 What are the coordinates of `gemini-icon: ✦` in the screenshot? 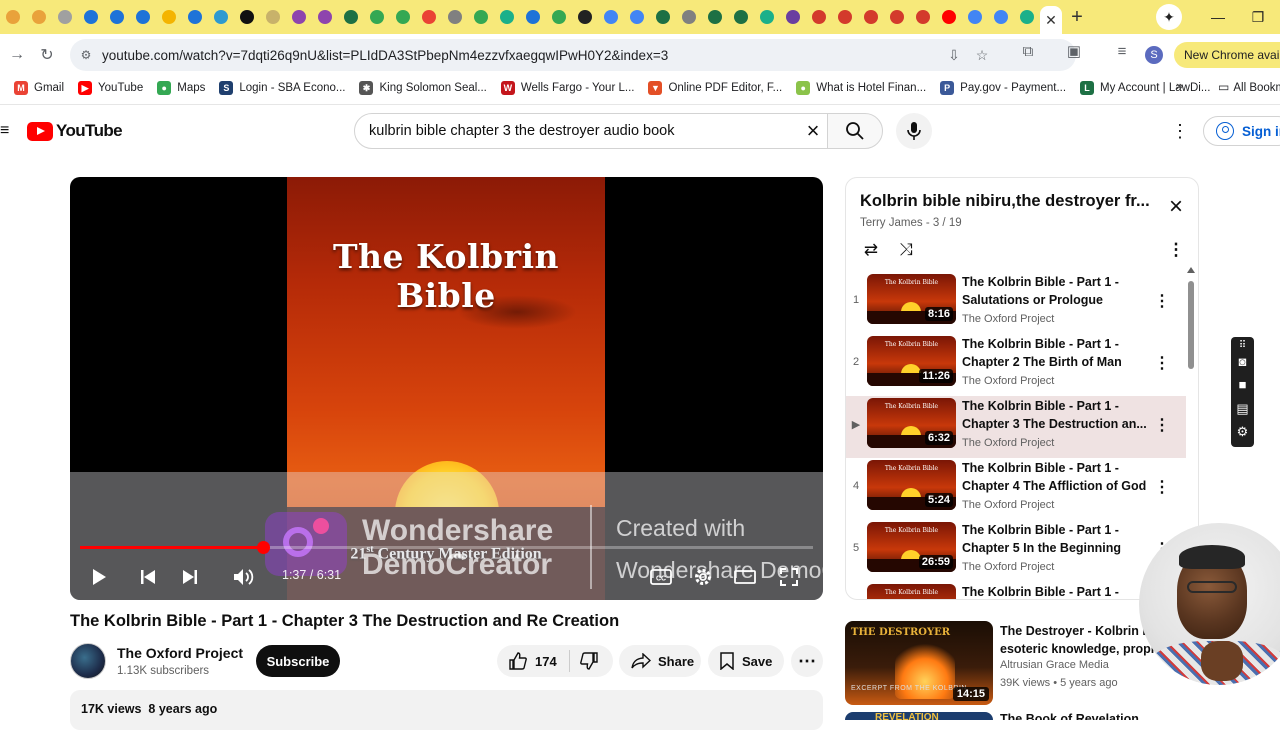 It's located at (1169, 17).